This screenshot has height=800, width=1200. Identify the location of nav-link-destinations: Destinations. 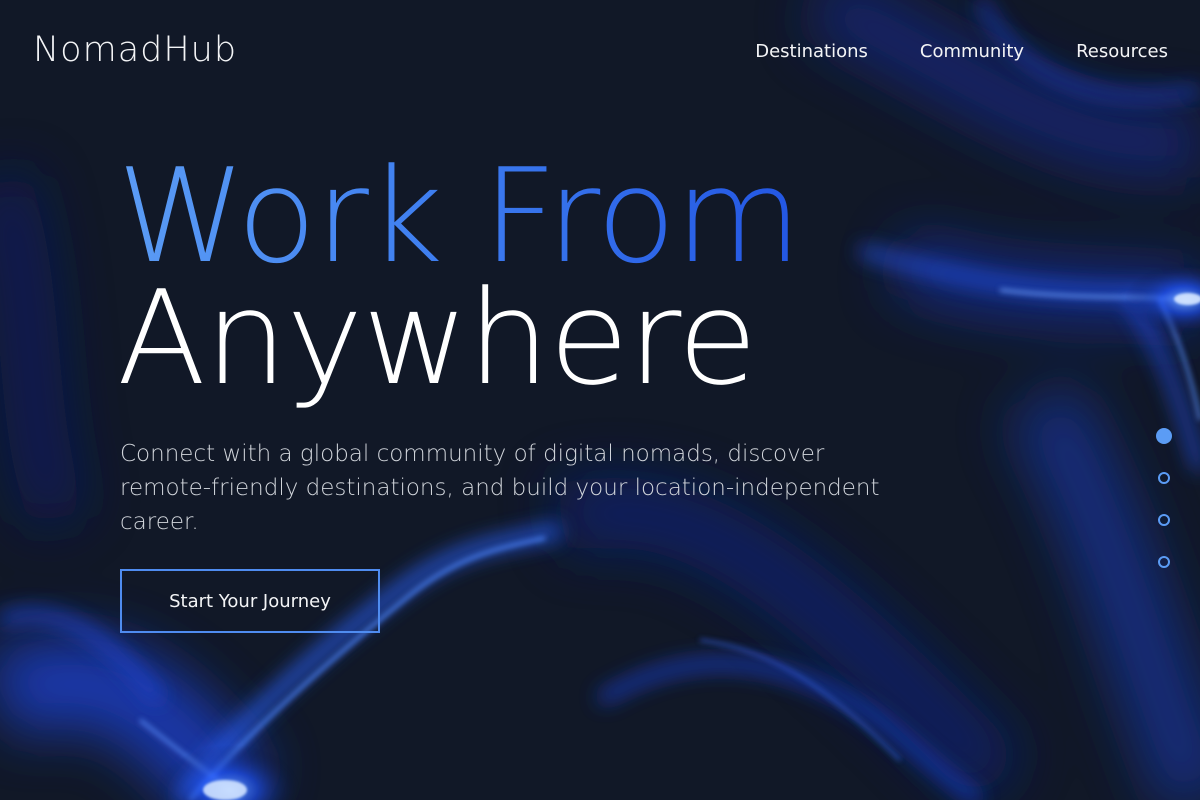
(811, 51).